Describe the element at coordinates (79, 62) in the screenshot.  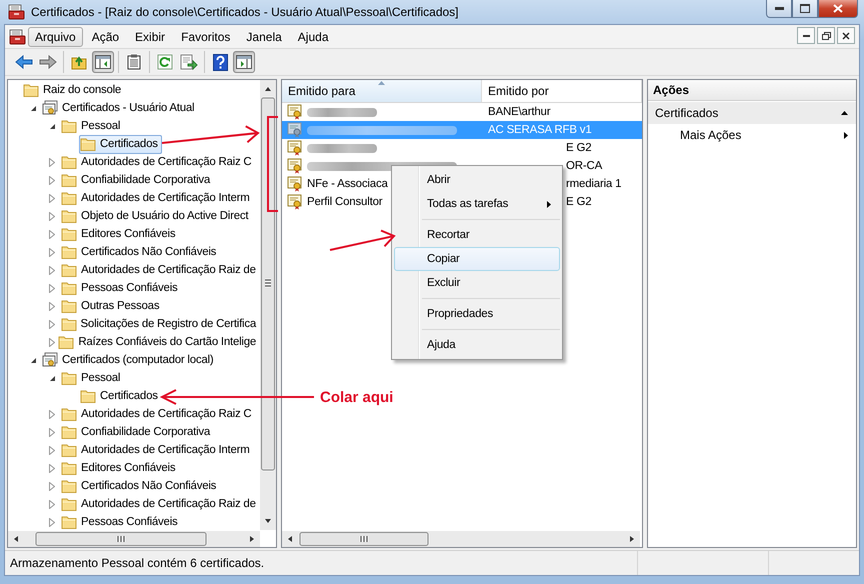
I see `folder-up-icon` at that location.